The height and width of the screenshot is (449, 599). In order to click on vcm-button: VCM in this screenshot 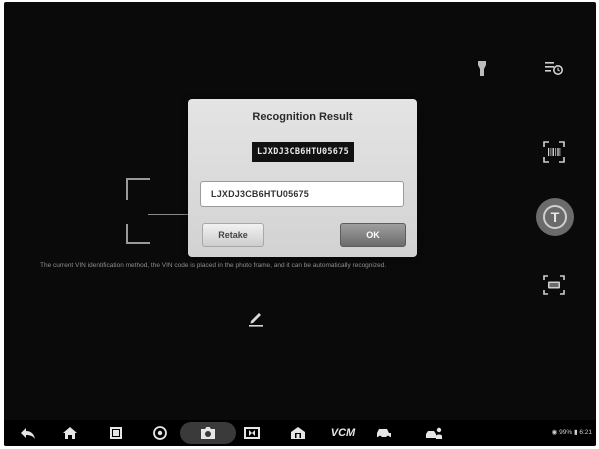, I will do `click(343, 433)`.